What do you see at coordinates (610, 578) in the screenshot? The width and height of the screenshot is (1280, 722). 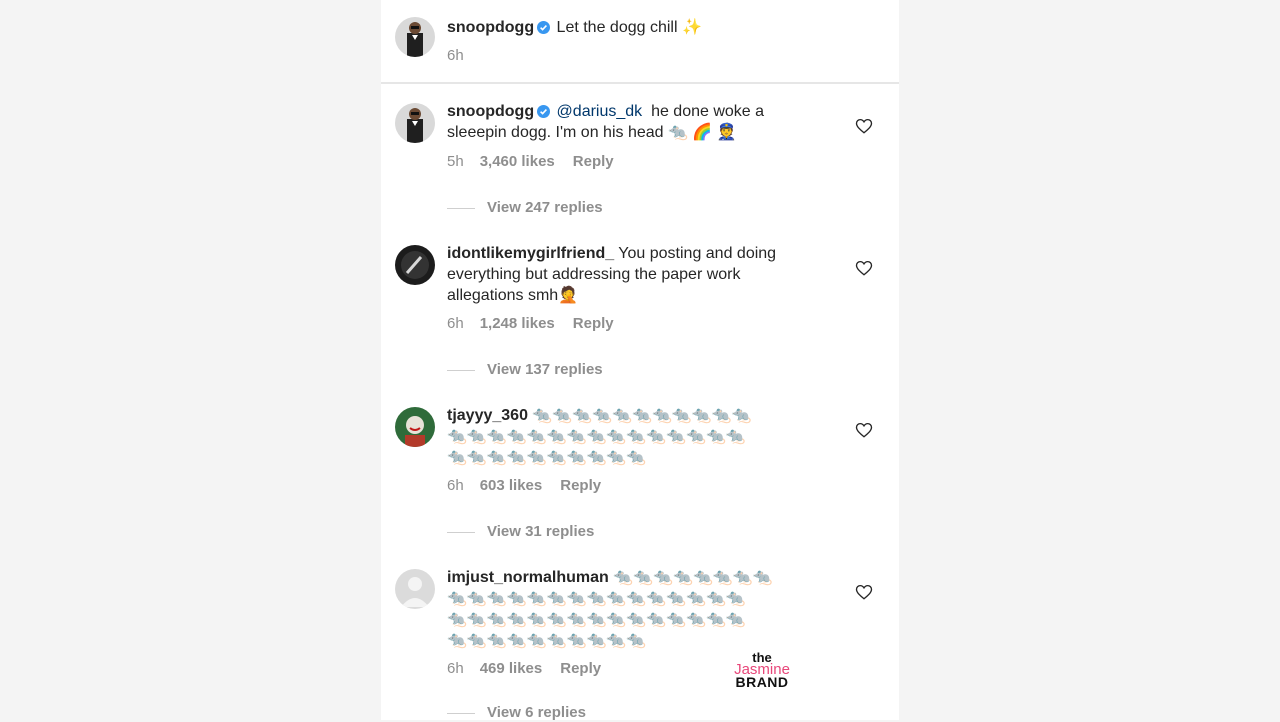 I see `comment-4-line-1: imjust_normalhuman 🐀🐀🐀🐀🐀🐀🐀🐀` at bounding box center [610, 578].